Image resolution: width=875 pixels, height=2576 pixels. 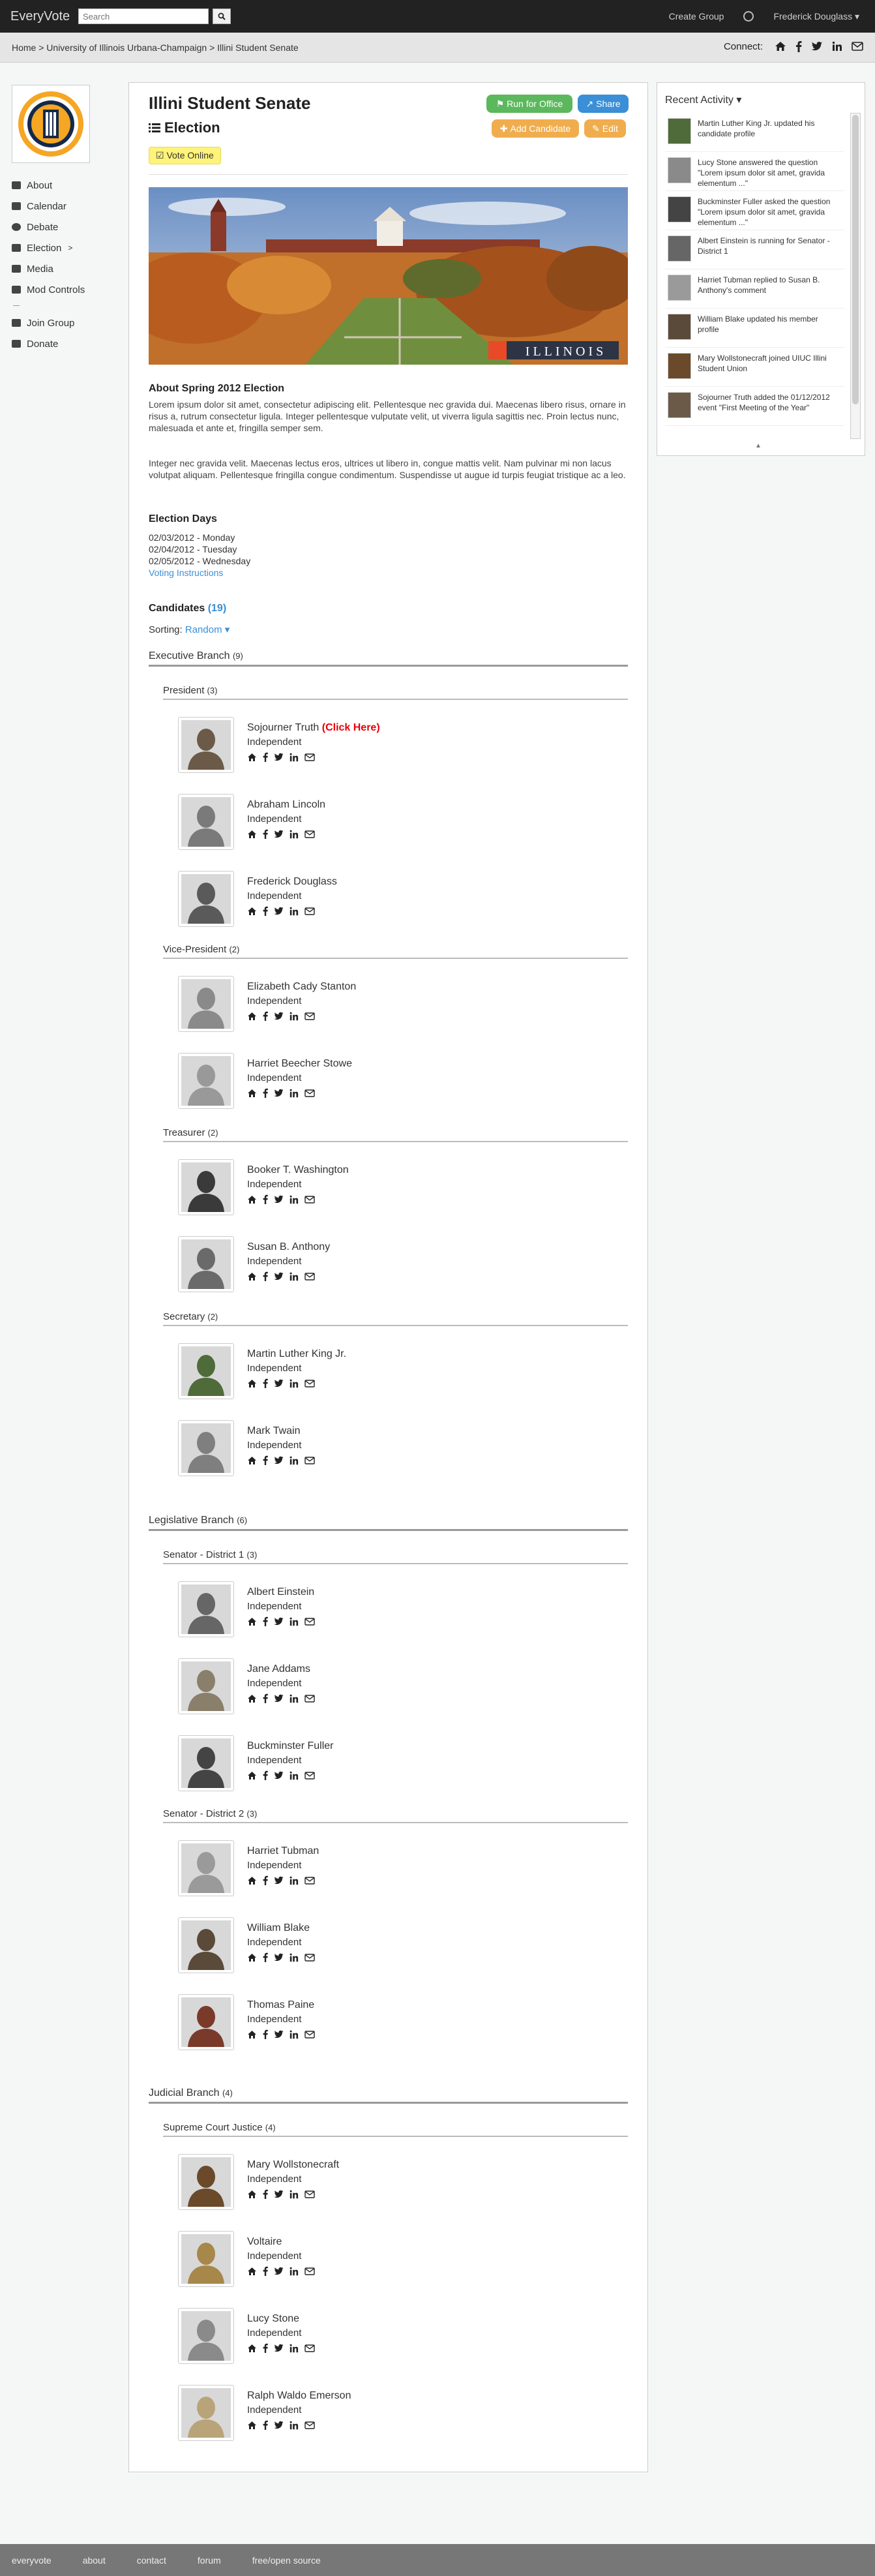 What do you see at coordinates (373, 2337) in the screenshot?
I see `candidate-card: Lucy Stone Independent` at bounding box center [373, 2337].